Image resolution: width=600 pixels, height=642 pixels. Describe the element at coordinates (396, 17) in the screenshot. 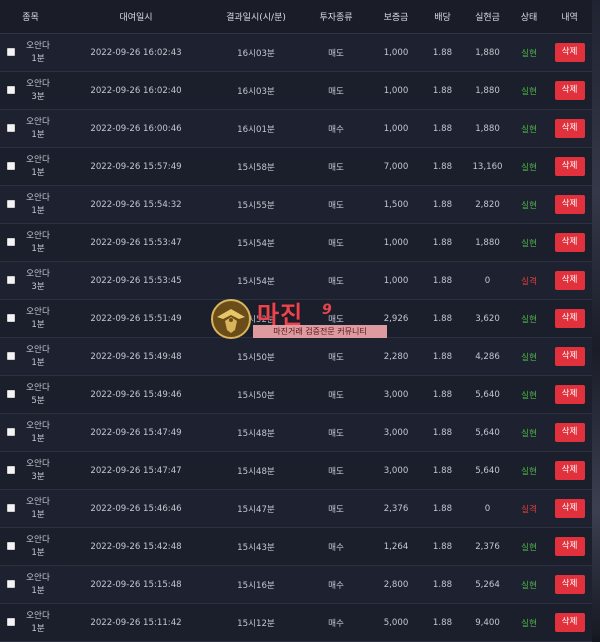

I see `header-stake: 보증금` at that location.